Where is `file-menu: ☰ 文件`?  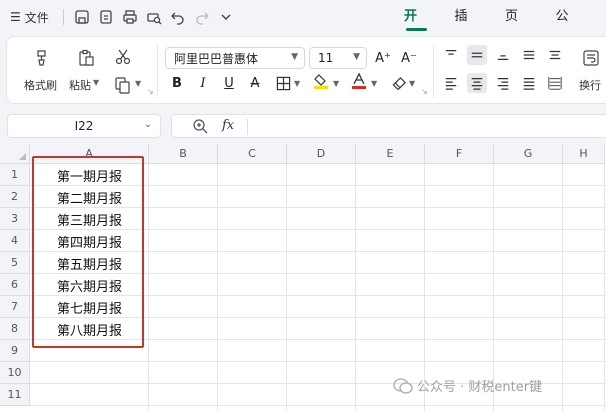 file-menu: ☰ 文件 is located at coordinates (29, 17).